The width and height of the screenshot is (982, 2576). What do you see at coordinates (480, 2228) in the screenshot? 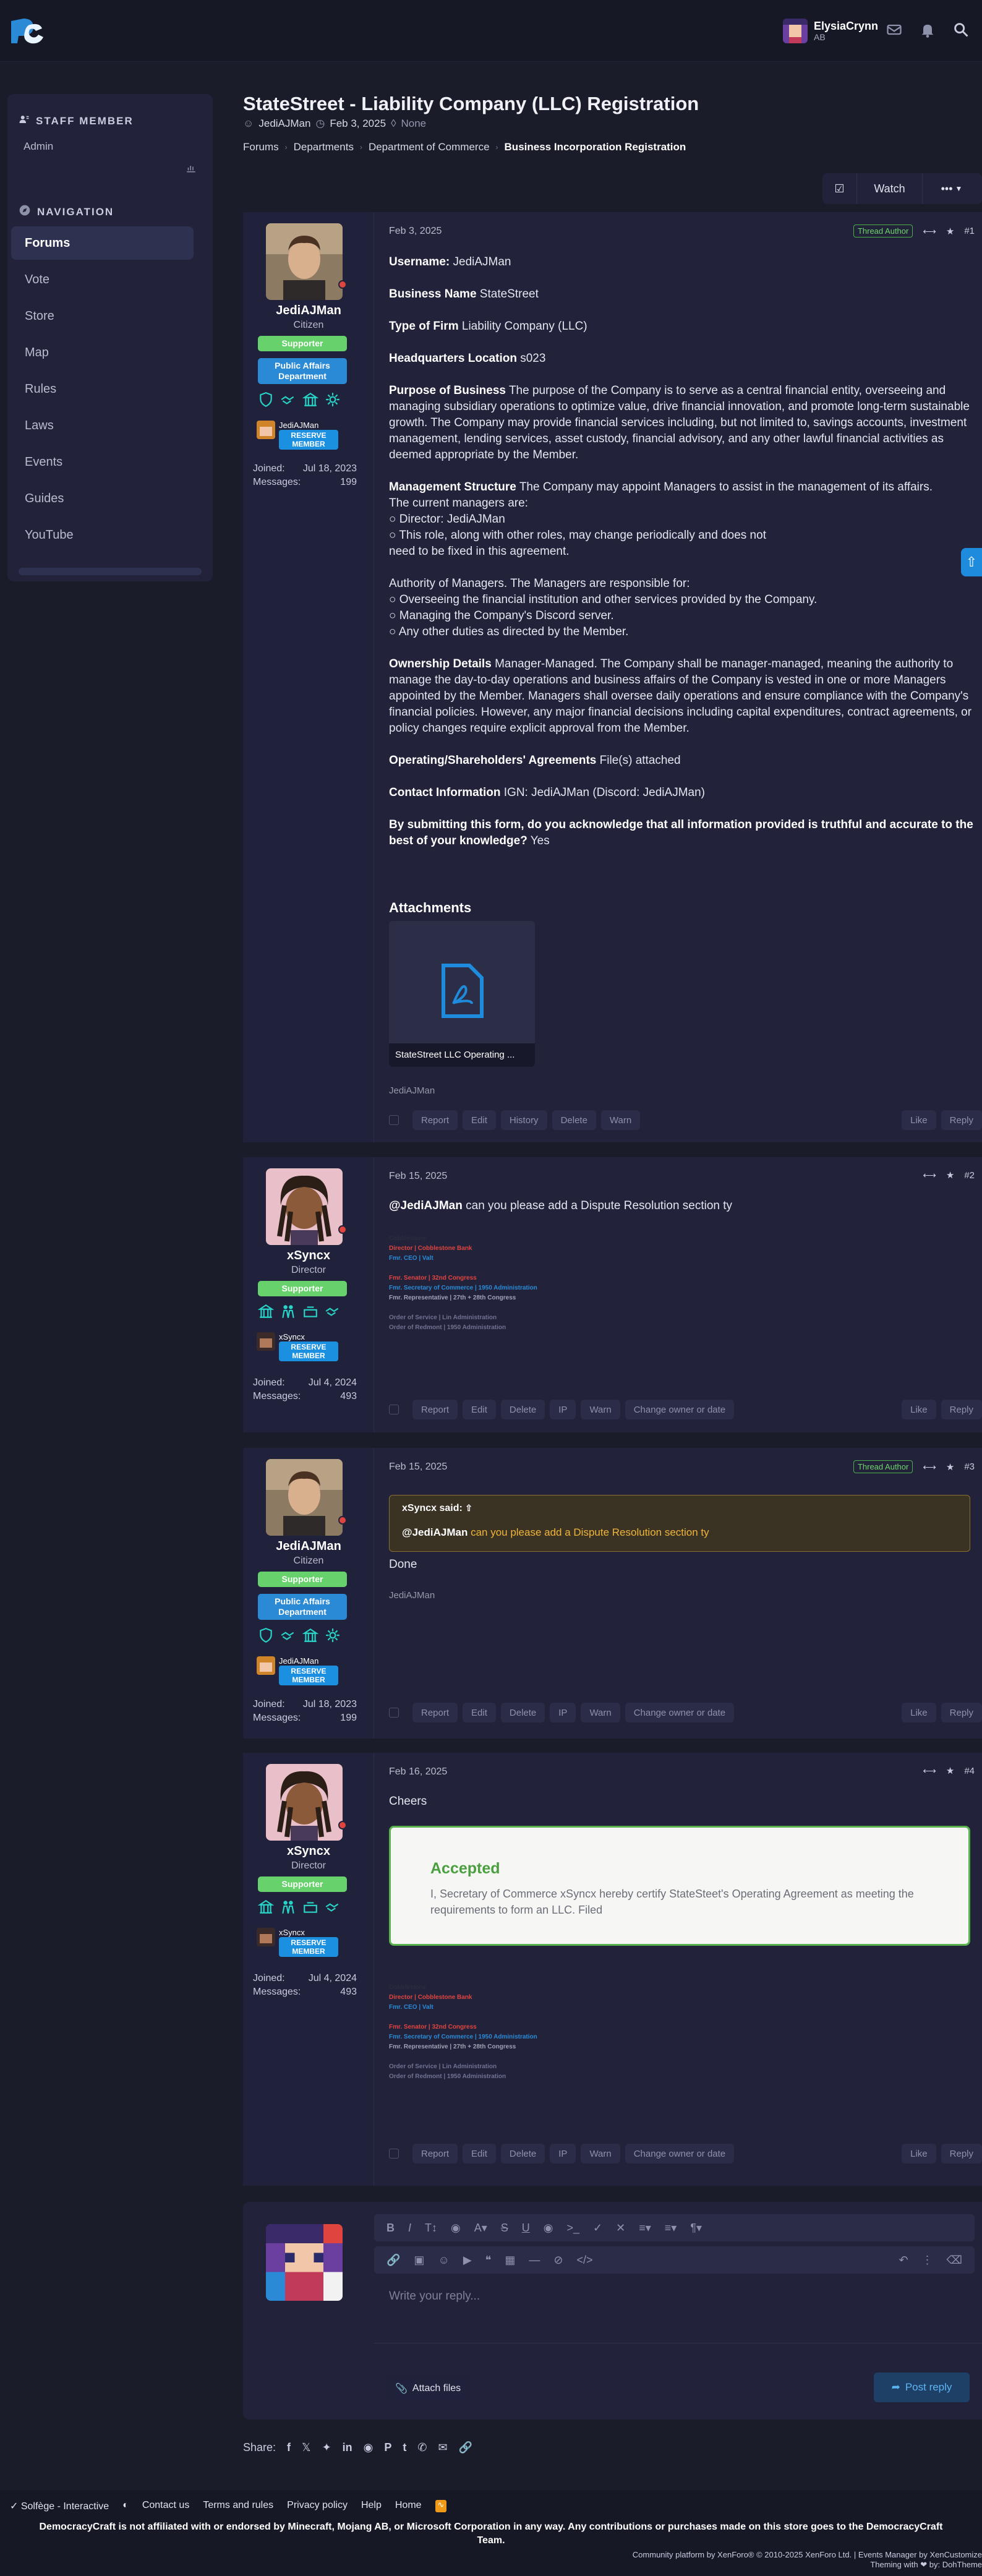
I see `font-icon: A▾` at bounding box center [480, 2228].